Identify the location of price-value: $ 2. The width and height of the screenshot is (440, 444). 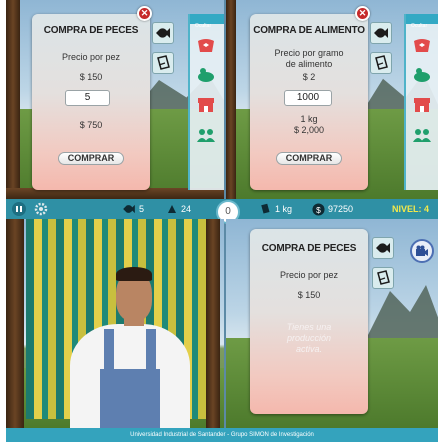
(309, 77).